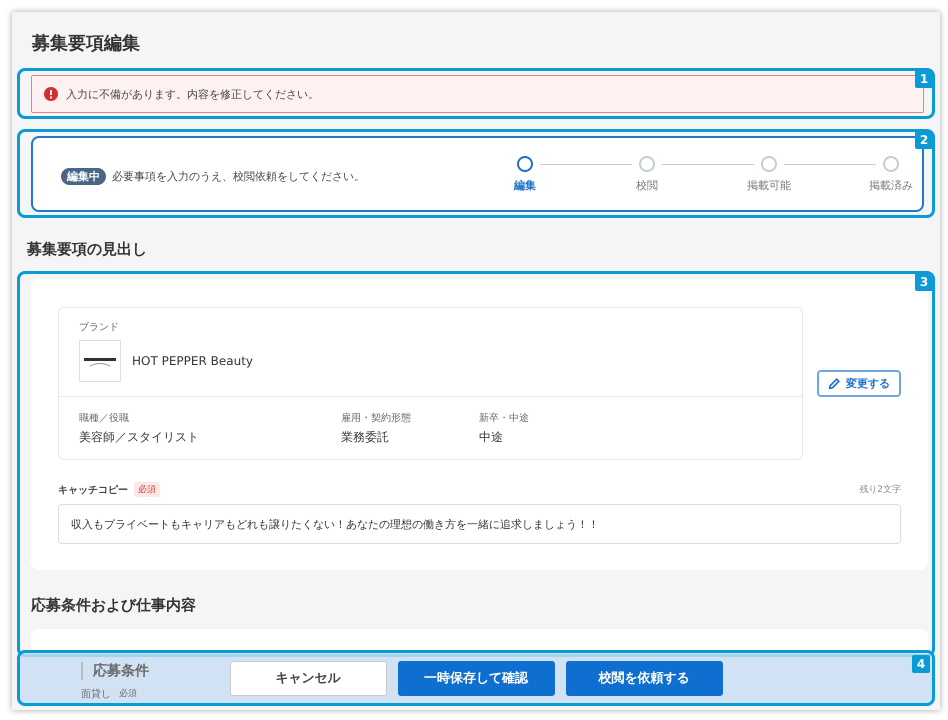  Describe the element at coordinates (238, 176) in the screenshot. I see `status-message: 必要事項を入力のうえ、校閲依頼をしてください。` at that location.